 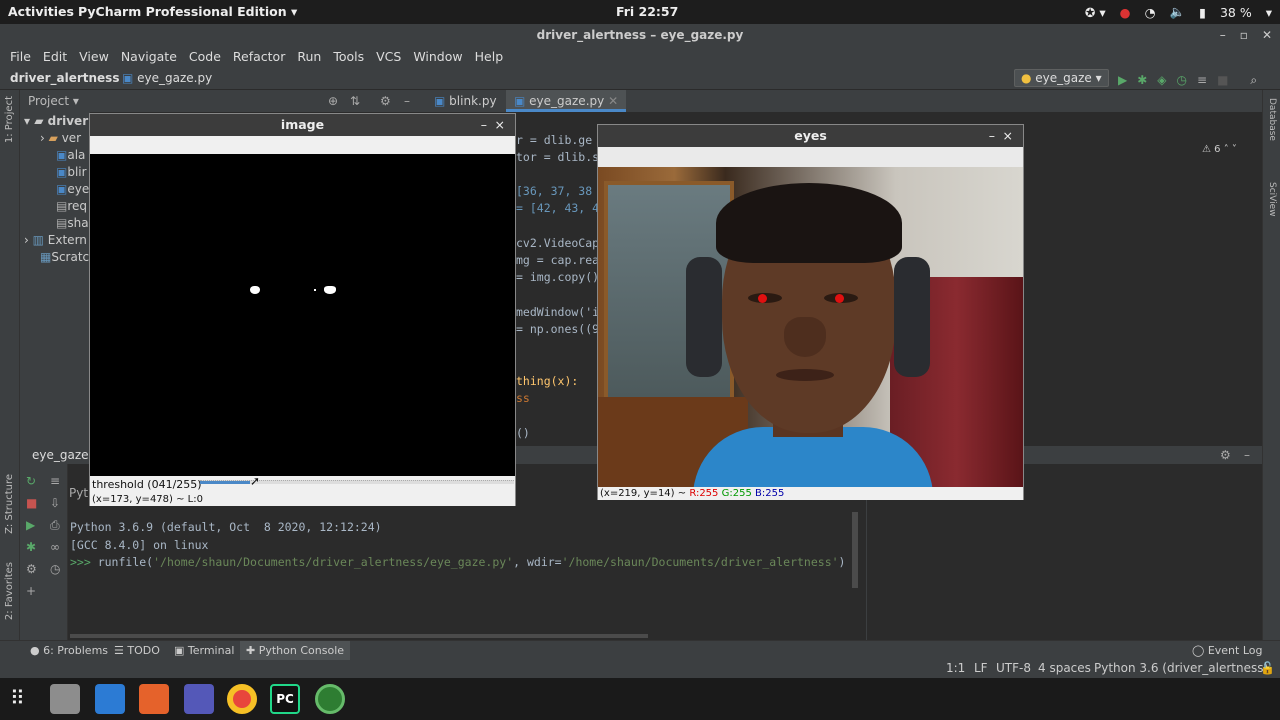 I want to click on close-icon: ✕, so click(x=1267, y=35).